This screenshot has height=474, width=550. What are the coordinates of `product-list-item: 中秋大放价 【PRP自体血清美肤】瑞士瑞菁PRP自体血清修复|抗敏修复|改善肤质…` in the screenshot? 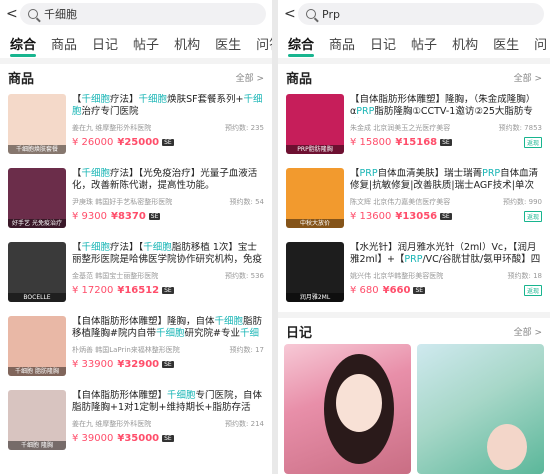 It's located at (414, 201).